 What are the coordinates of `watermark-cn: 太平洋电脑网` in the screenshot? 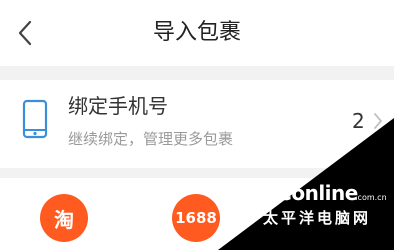 It's located at (317, 218).